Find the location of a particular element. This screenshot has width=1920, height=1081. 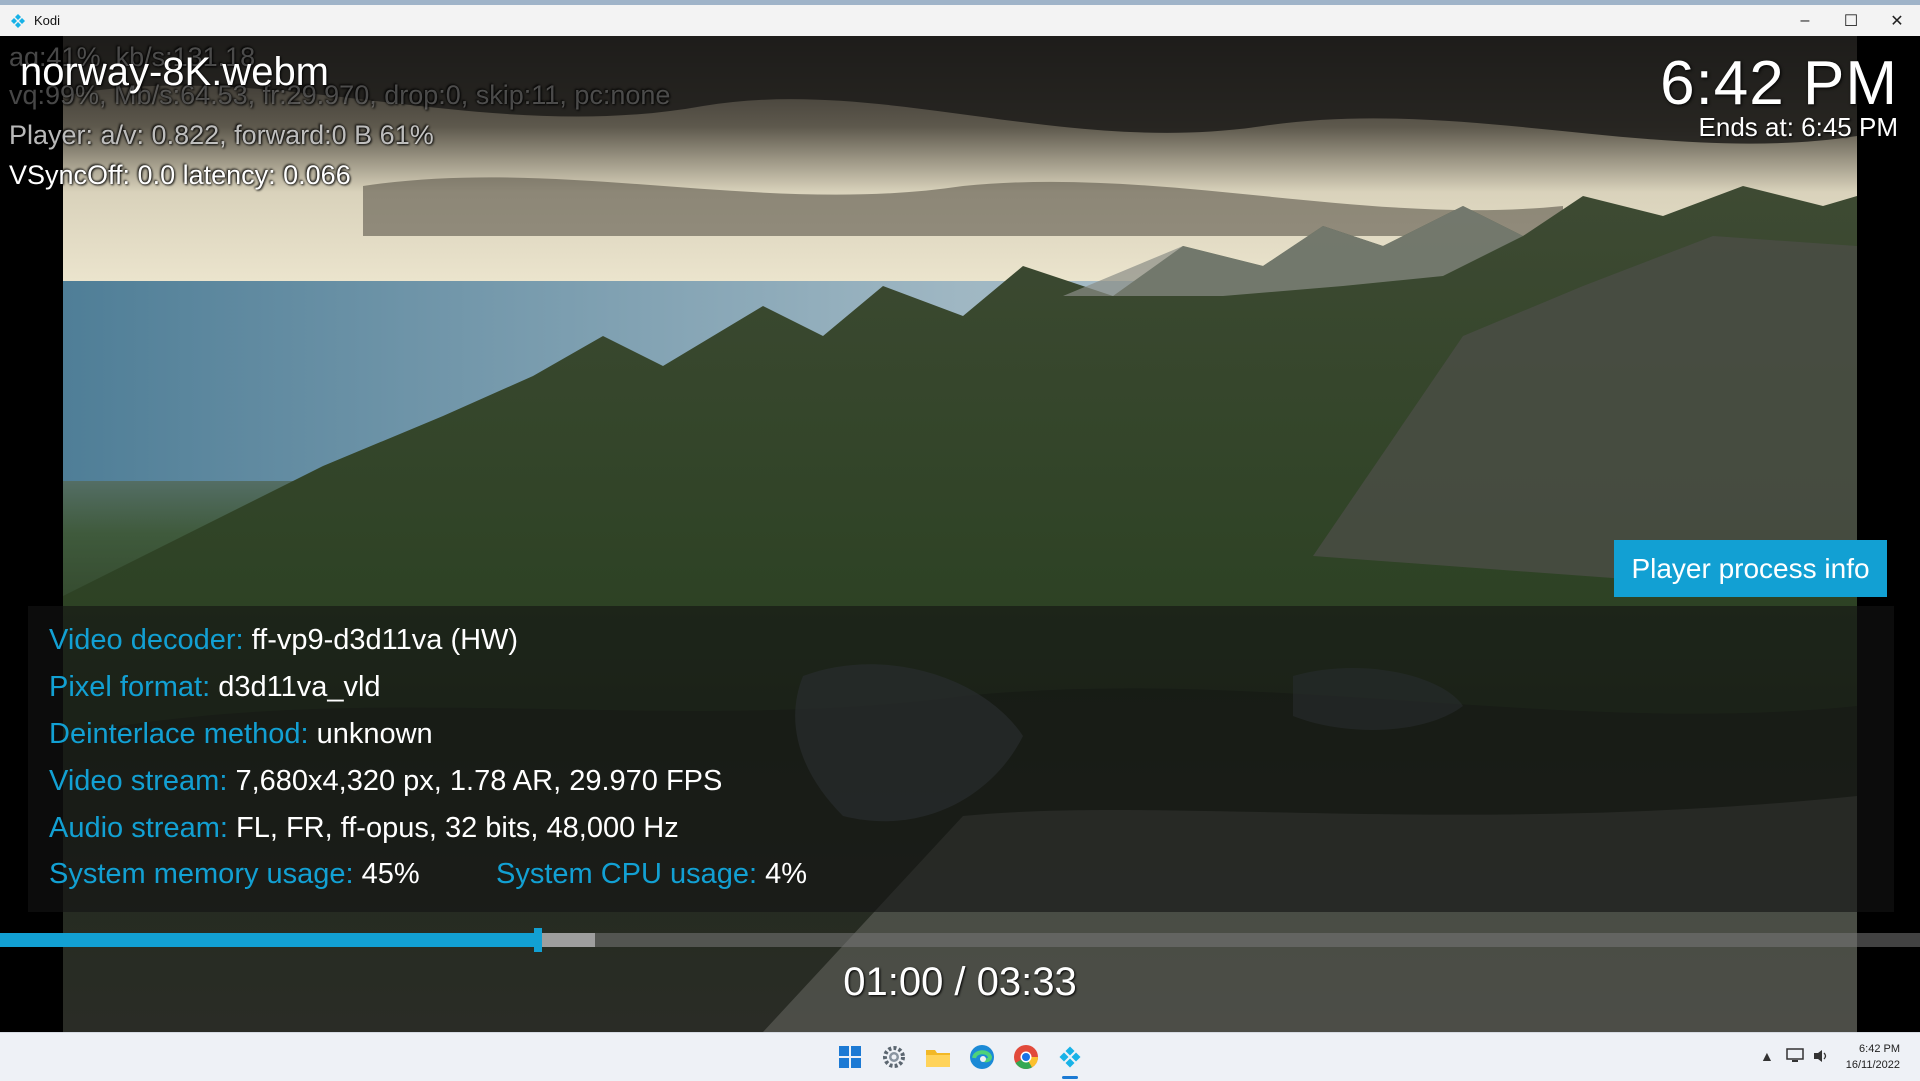

chrome-browser-icon is located at coordinates (1026, 1057).